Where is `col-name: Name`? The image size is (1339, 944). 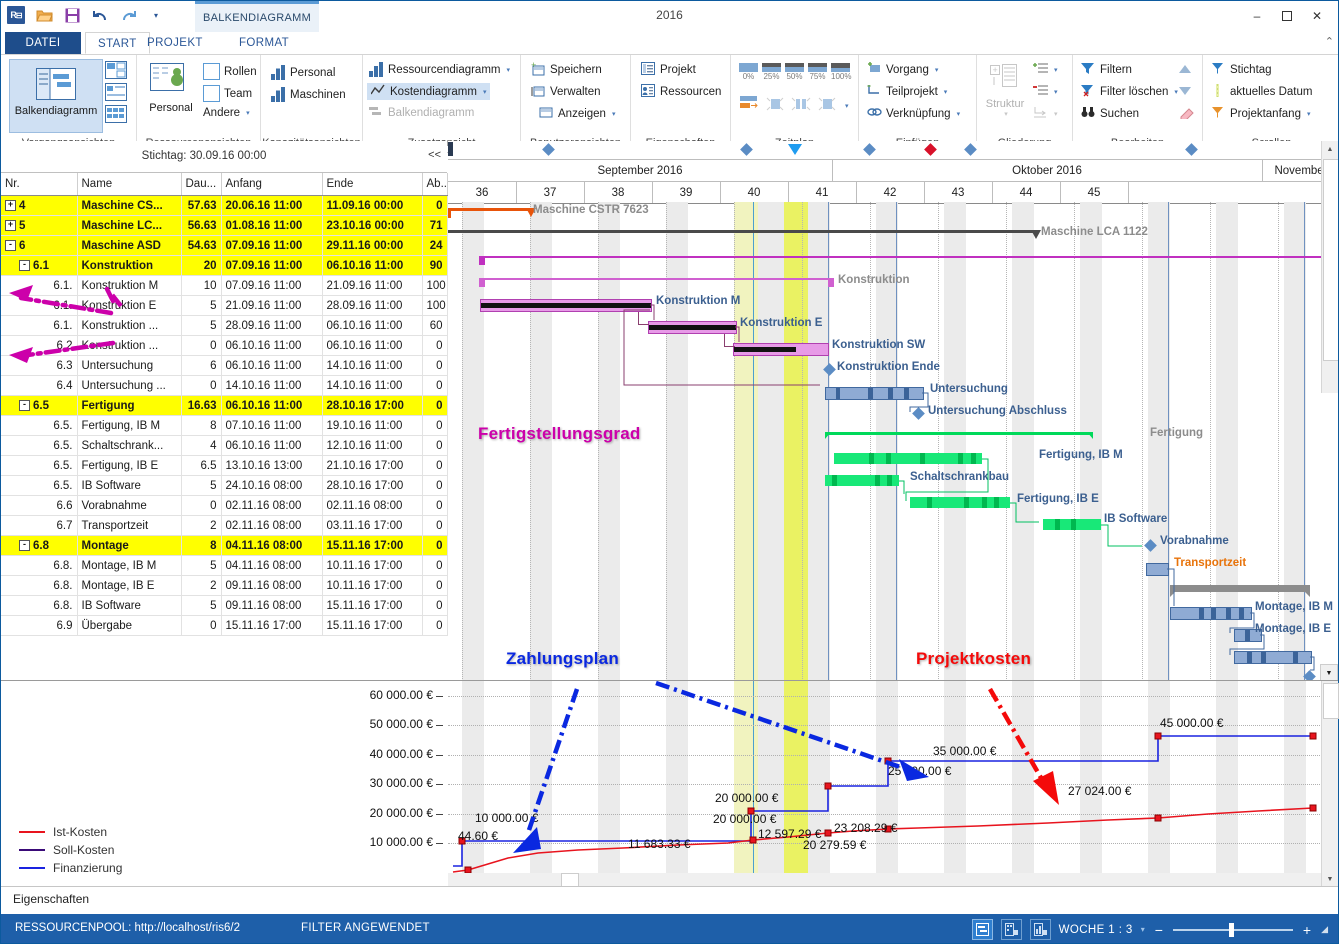
col-name: Name is located at coordinates (129, 184).